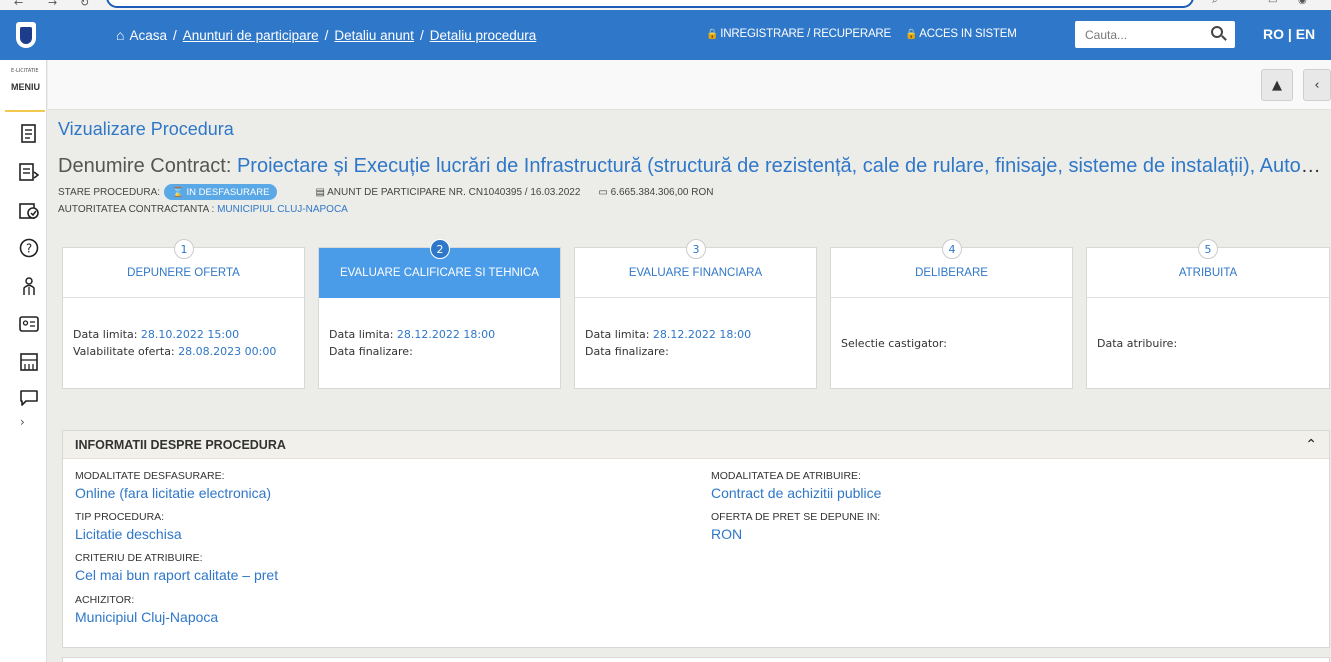  Describe the element at coordinates (25, 71) in the screenshot. I see `sidebar-brand: E-LICITATIE` at that location.